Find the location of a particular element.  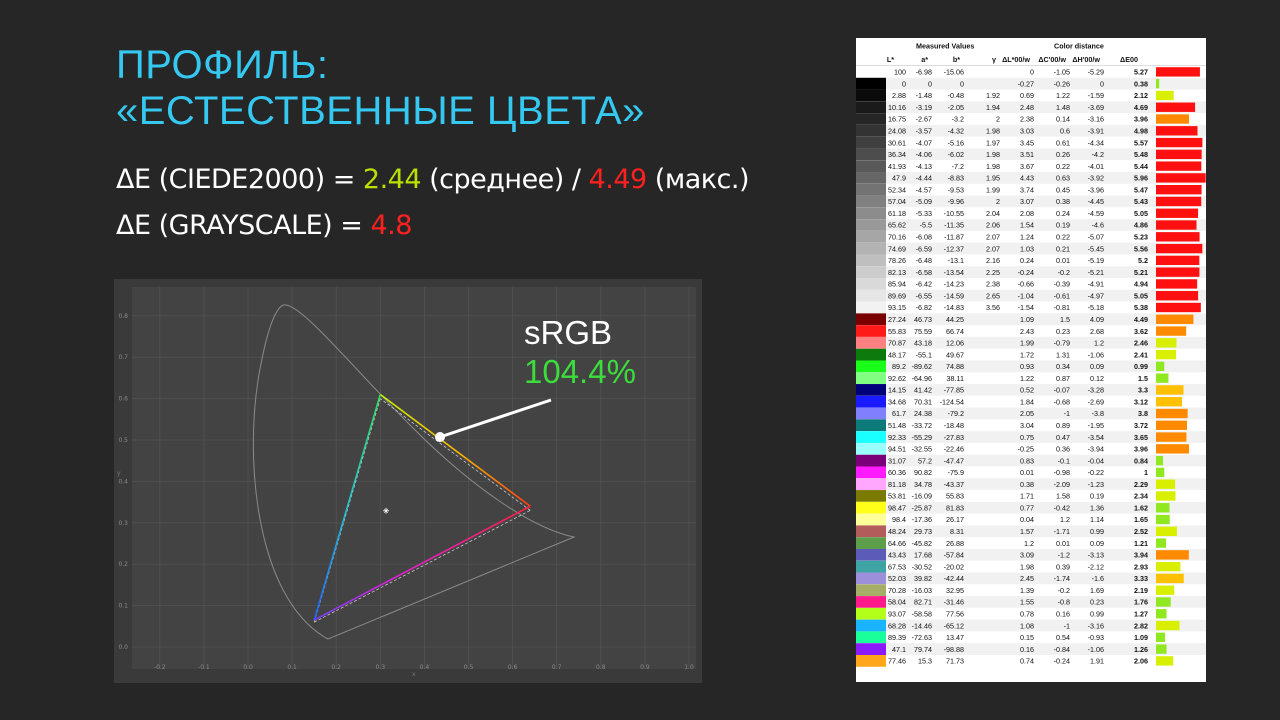

table-row: 57.04 -5.09 -9.96 2 3.07 0.38 -4.45 5.43 is located at coordinates (1031, 201).